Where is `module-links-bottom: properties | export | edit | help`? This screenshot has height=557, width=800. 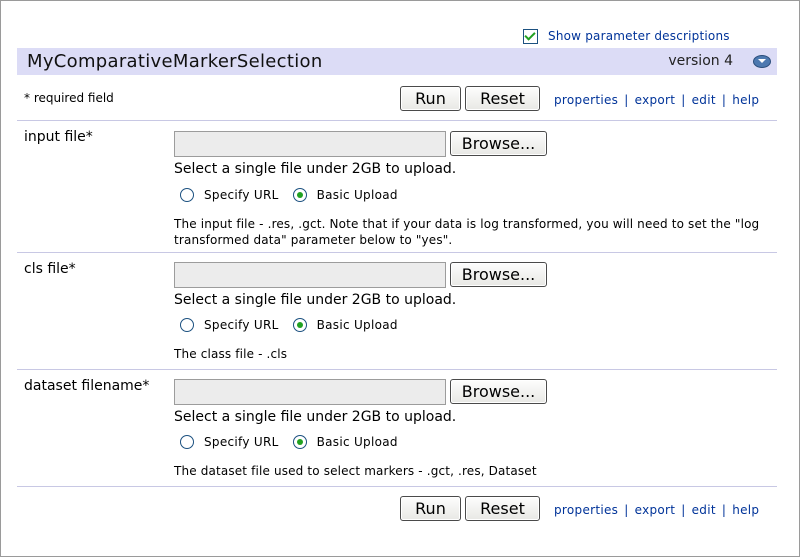 module-links-bottom: properties | export | edit | help is located at coordinates (656, 510).